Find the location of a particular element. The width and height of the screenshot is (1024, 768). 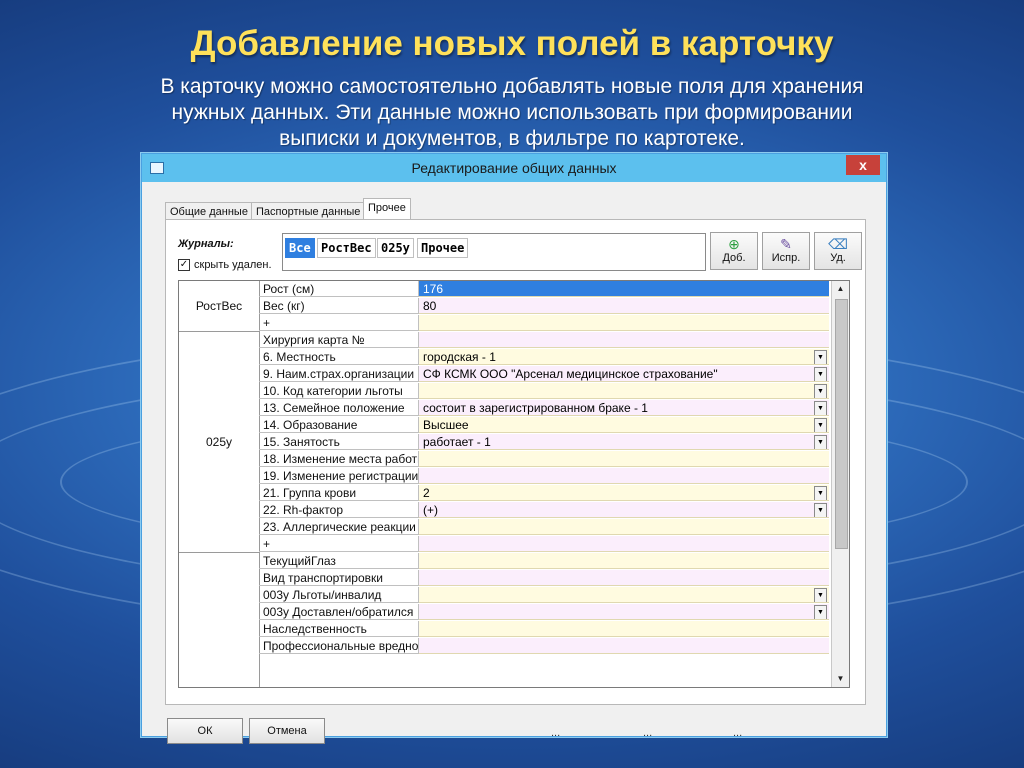

field-value-text: (+) is located at coordinates (430, 510).